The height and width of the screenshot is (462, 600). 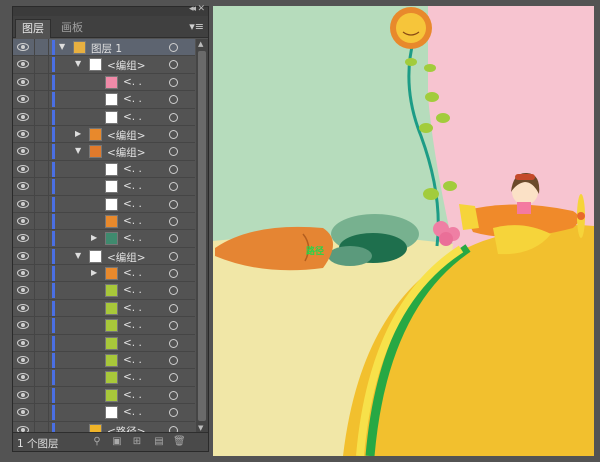 I want to click on collapse-panel-icon: ◂◂, so click(x=192, y=9).